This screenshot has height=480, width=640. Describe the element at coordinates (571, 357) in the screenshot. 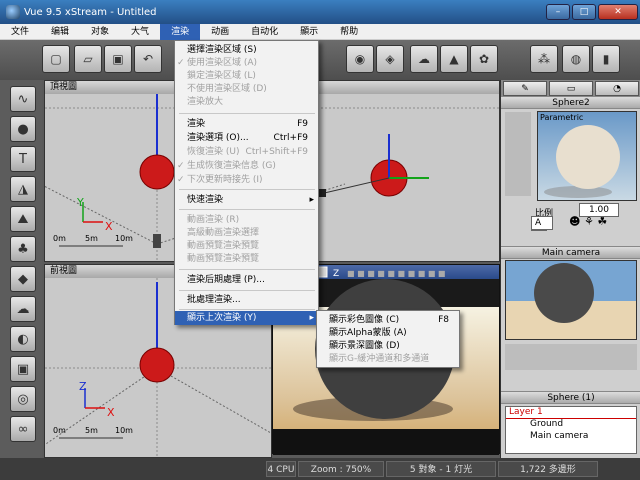

I see `camera-controls` at that location.